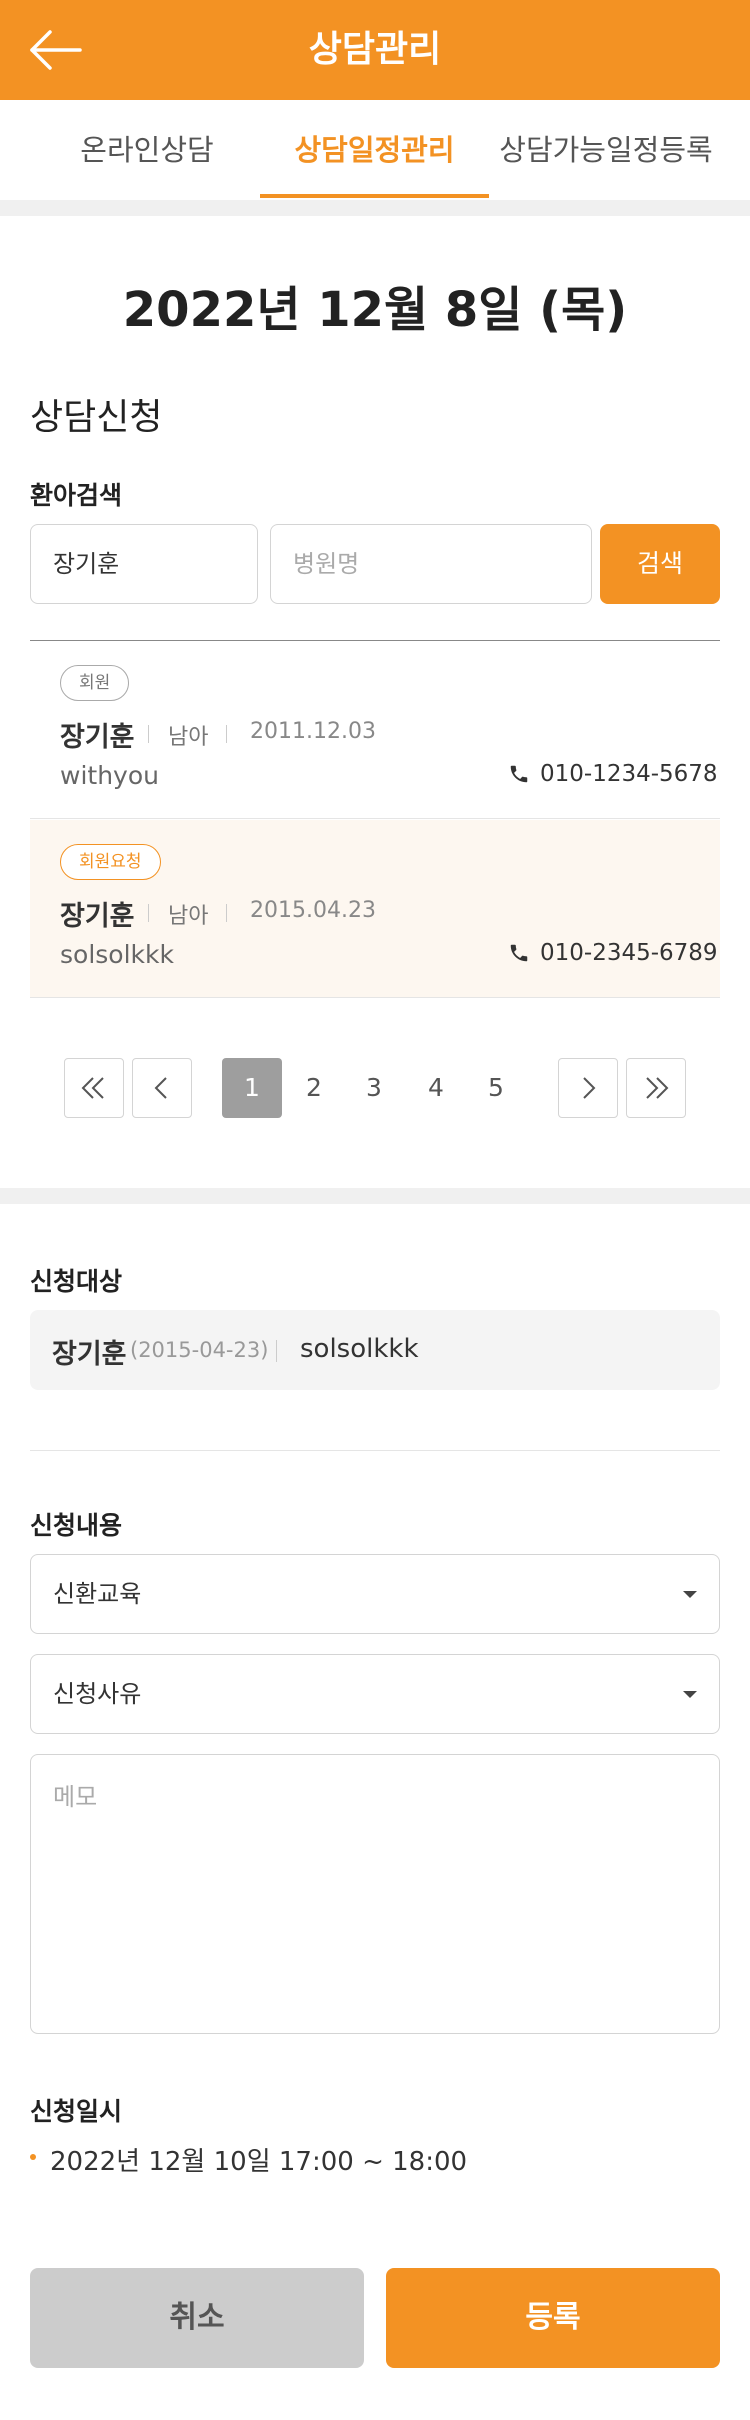  I want to click on patient-birth: 2015.04.23, so click(313, 910).